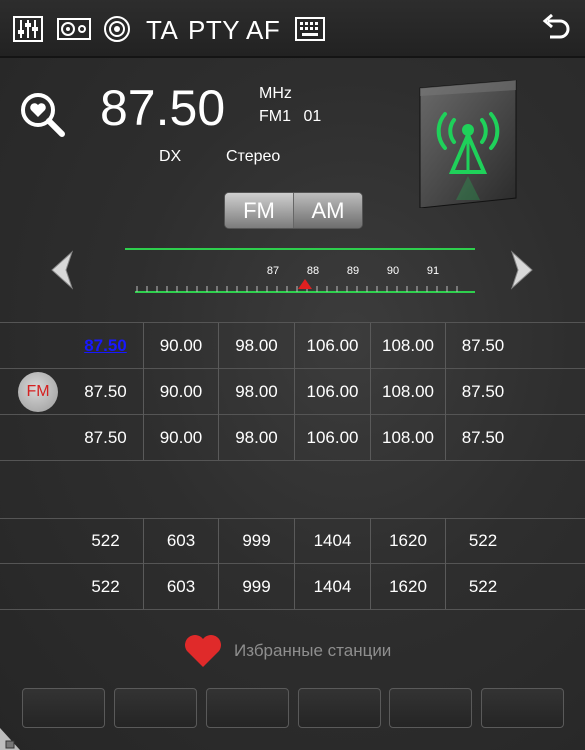 This screenshot has width=585, height=750. I want to click on scale-label-87: 87, so click(273, 271).